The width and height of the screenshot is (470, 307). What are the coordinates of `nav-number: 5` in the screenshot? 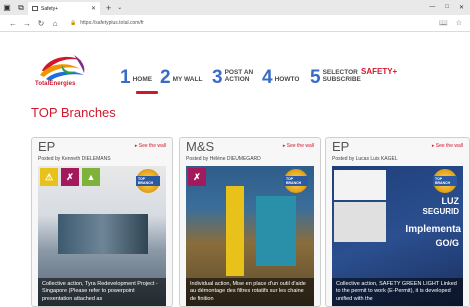 It's located at (315, 77).